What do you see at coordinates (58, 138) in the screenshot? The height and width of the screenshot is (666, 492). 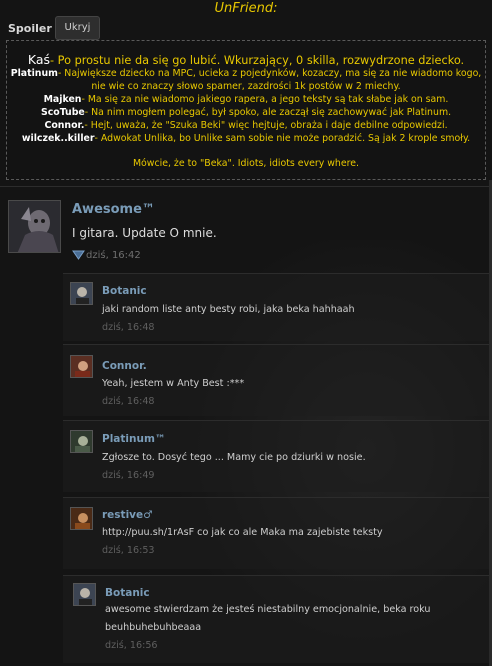 I see `spoiler-line-name: wilczek..killer` at bounding box center [58, 138].